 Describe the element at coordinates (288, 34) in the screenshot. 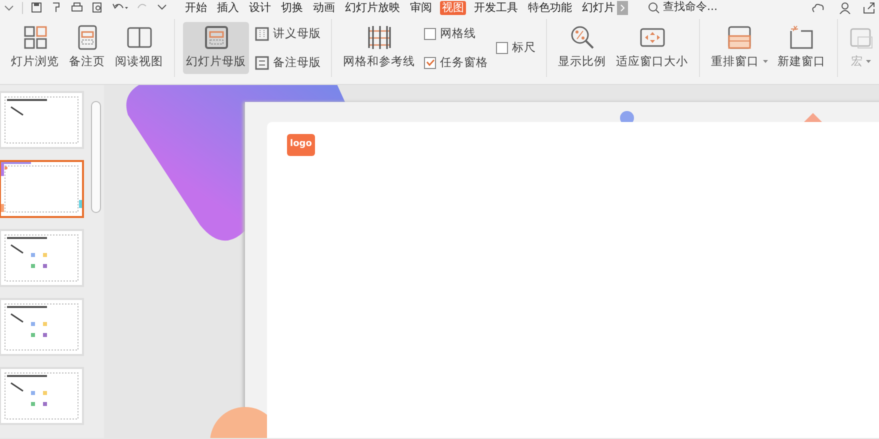

I see `ribbon-button: 讲义母版` at that location.